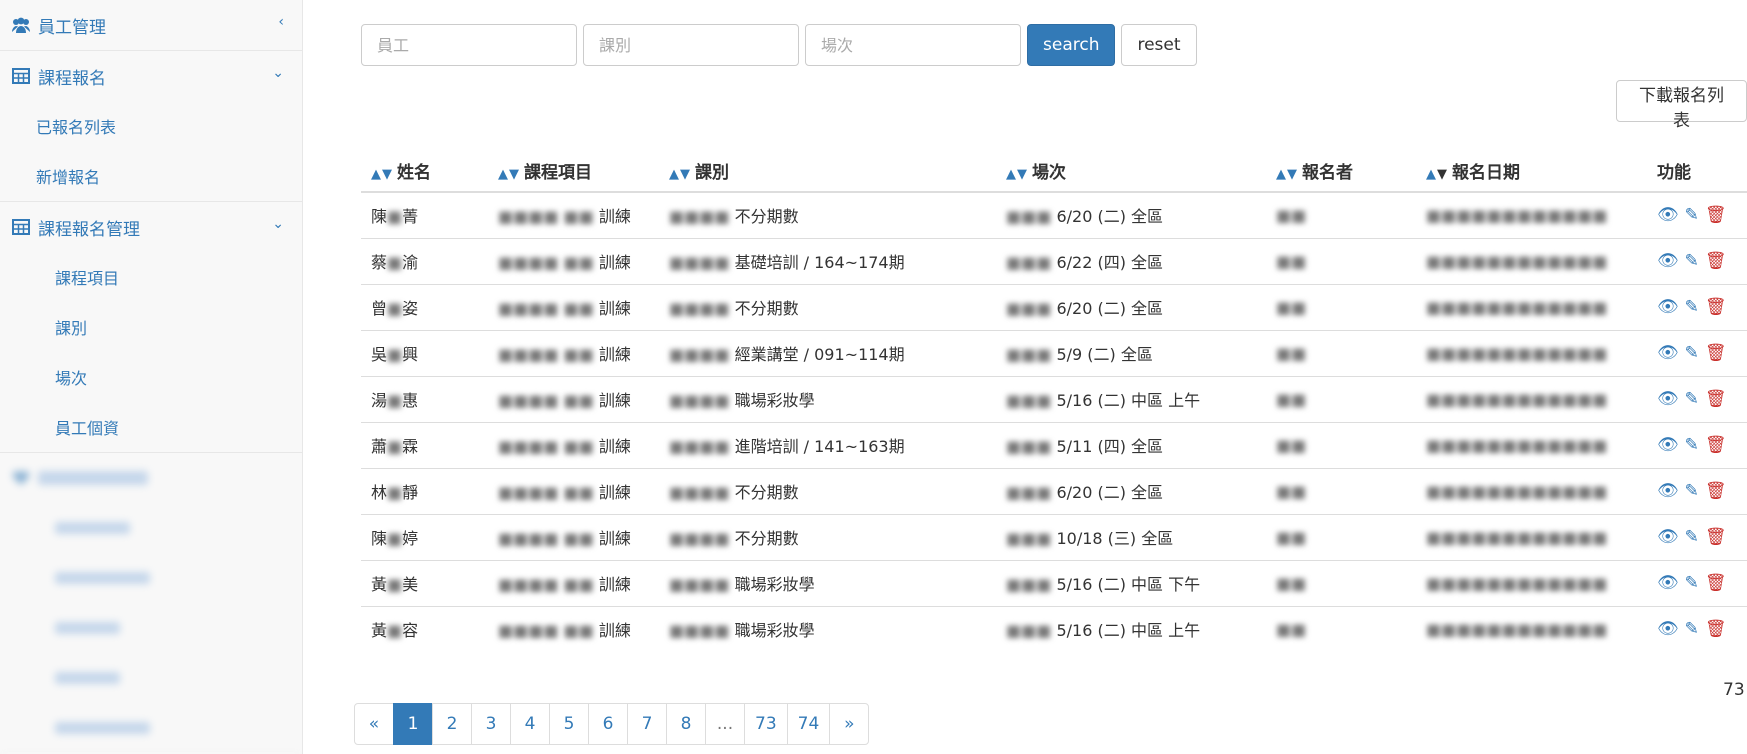  What do you see at coordinates (413, 724) in the screenshot?
I see `page-button: 1` at bounding box center [413, 724].